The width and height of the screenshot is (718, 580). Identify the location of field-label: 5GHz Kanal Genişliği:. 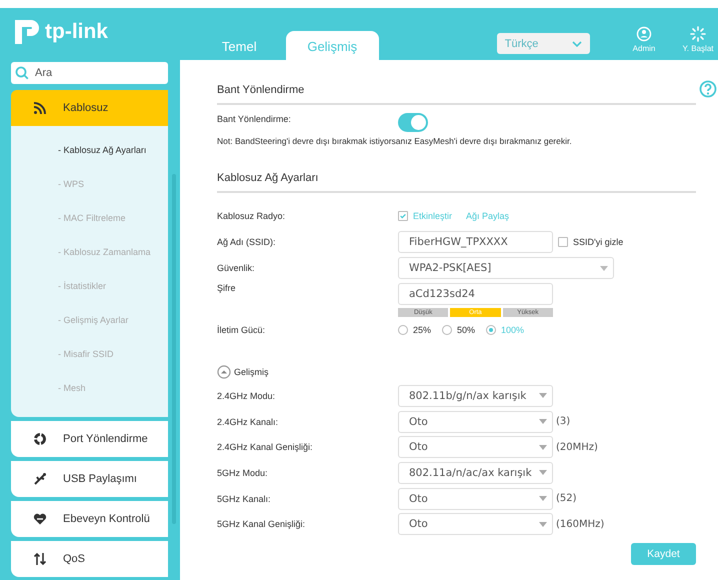
(261, 524).